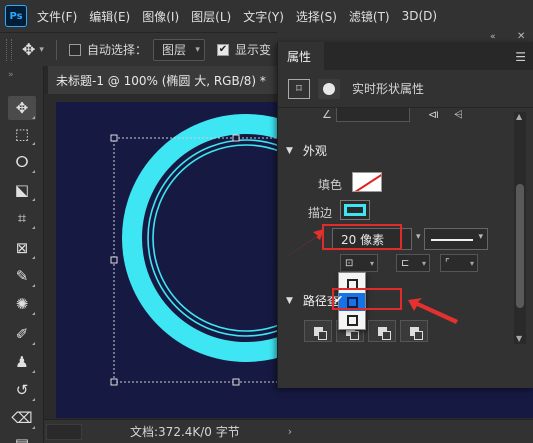  I want to click on lasso-tool-button: ⵔ, so click(22, 162).